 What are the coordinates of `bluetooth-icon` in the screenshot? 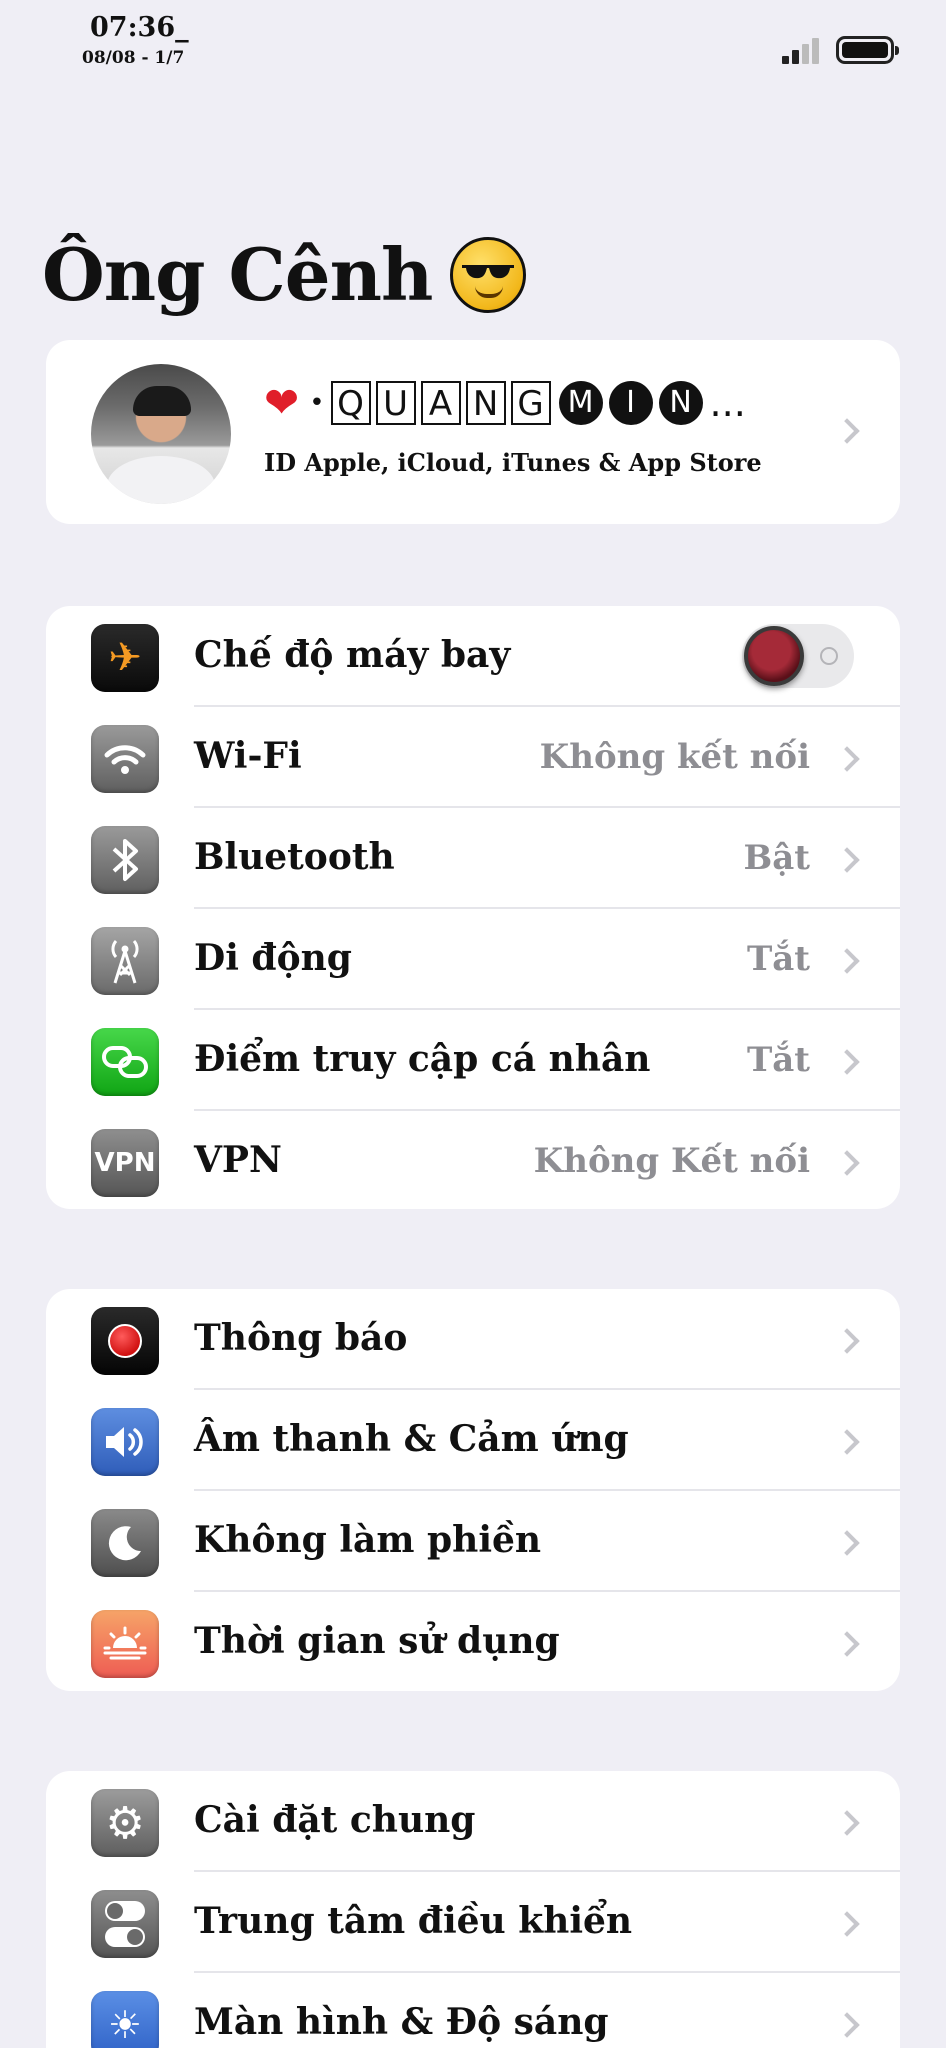 It's located at (125, 860).